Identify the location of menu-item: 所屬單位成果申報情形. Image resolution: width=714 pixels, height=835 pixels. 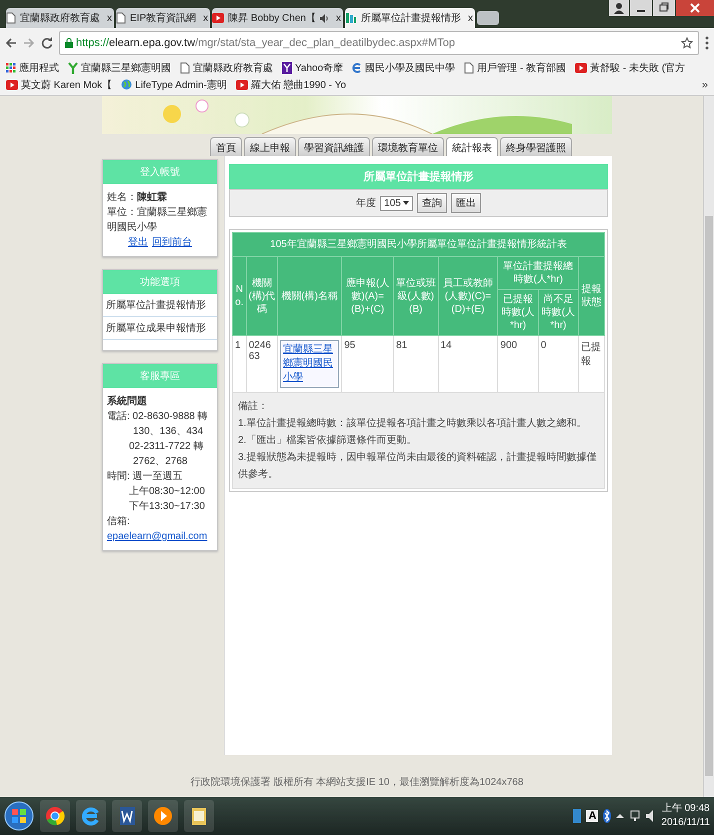
(160, 328).